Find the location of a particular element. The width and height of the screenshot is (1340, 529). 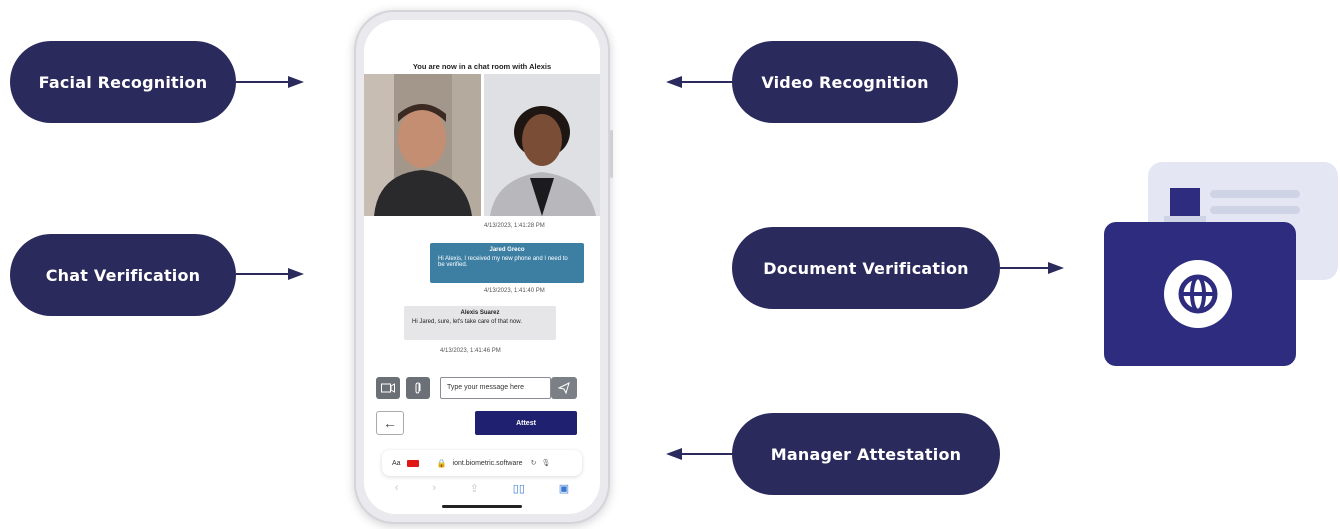

manager-attestation-pill: Manager Attestation is located at coordinates (866, 454).